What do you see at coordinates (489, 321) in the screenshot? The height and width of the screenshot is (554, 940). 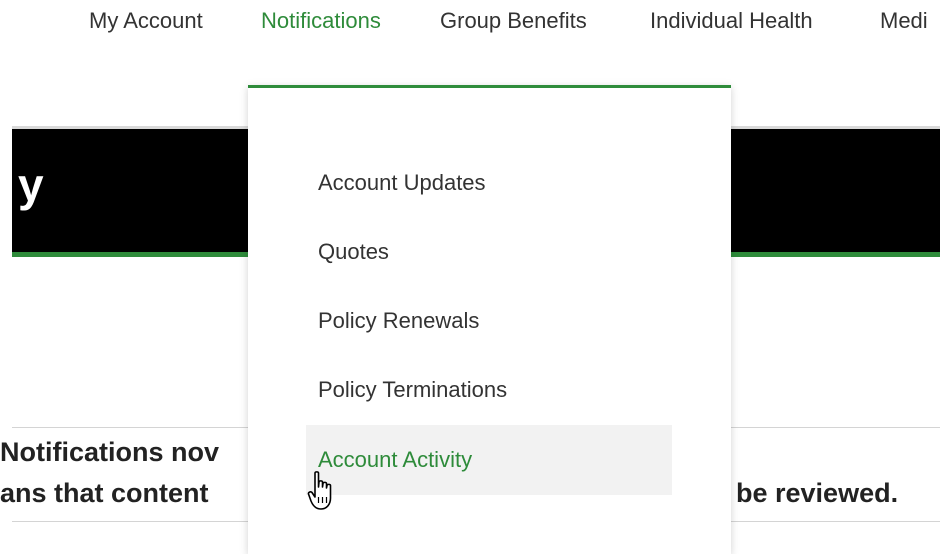 I see `menu-item-policy-renewals: Policy Renewals` at bounding box center [489, 321].